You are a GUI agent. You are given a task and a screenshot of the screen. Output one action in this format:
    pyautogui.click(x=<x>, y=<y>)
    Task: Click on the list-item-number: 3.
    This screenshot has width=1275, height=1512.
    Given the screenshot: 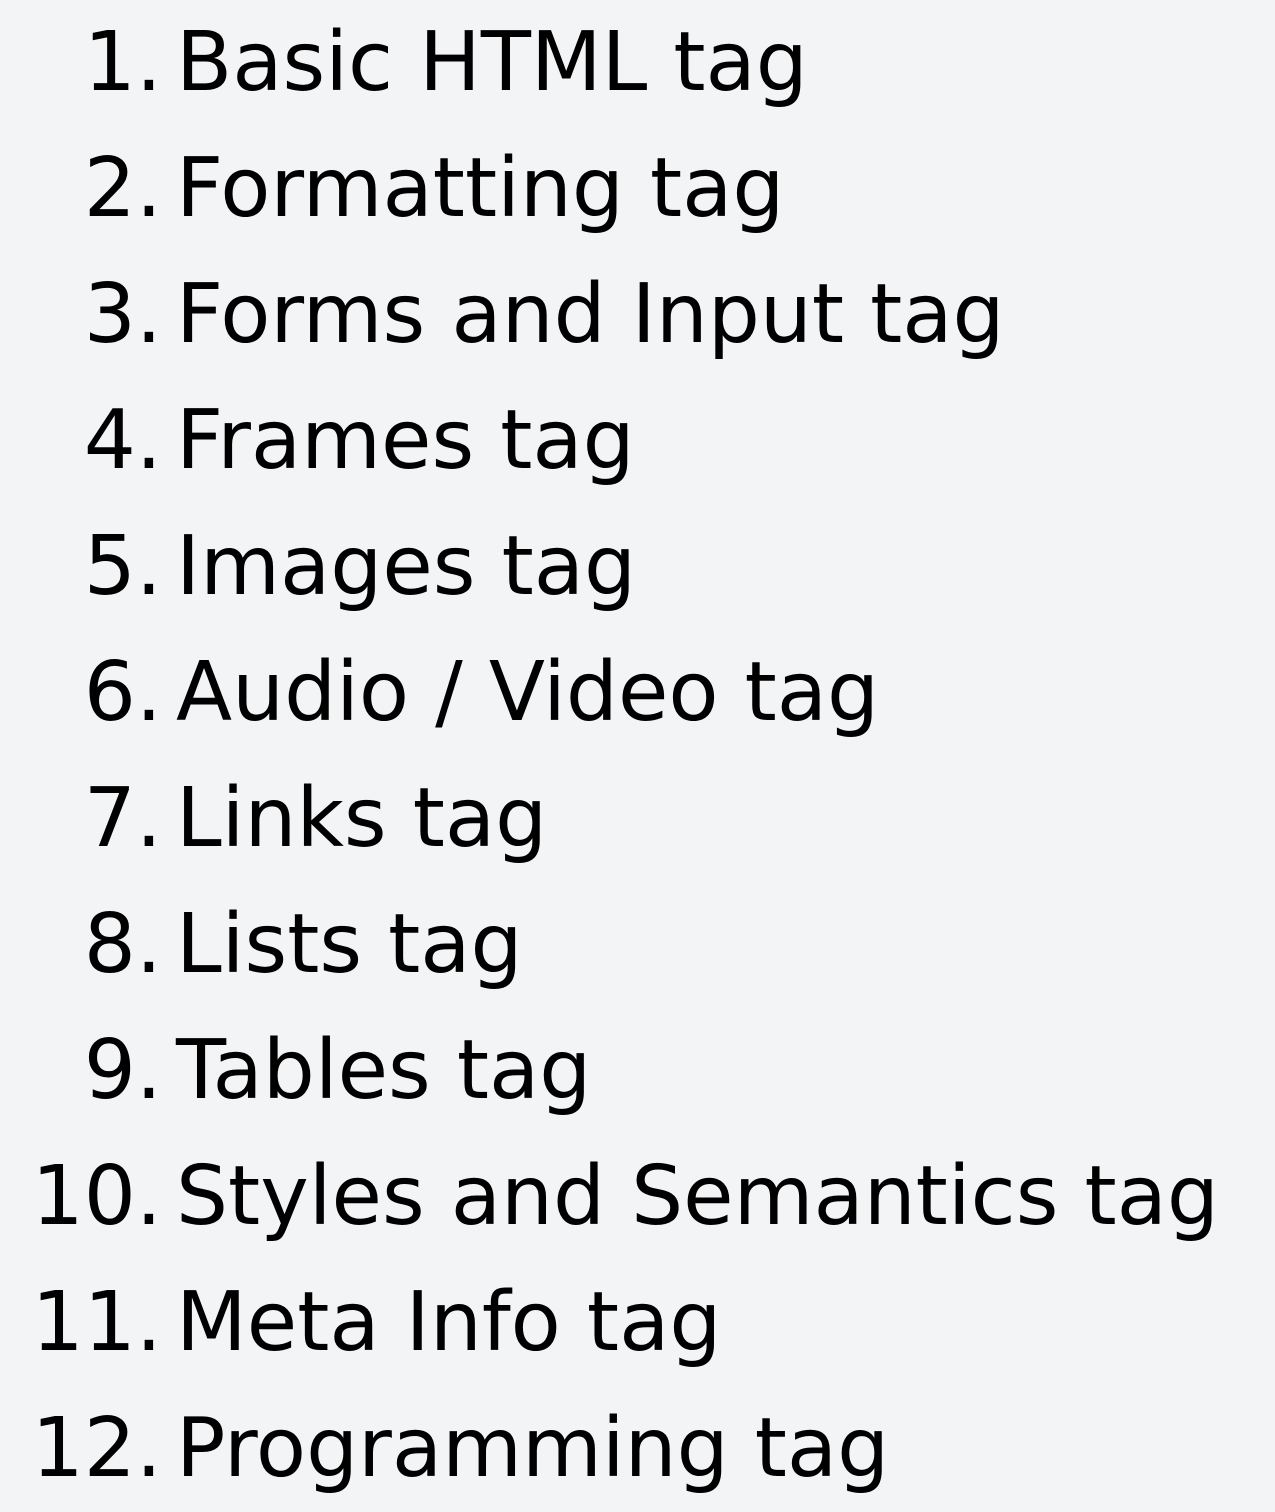 What is the action you would take?
    pyautogui.click(x=122, y=314)
    